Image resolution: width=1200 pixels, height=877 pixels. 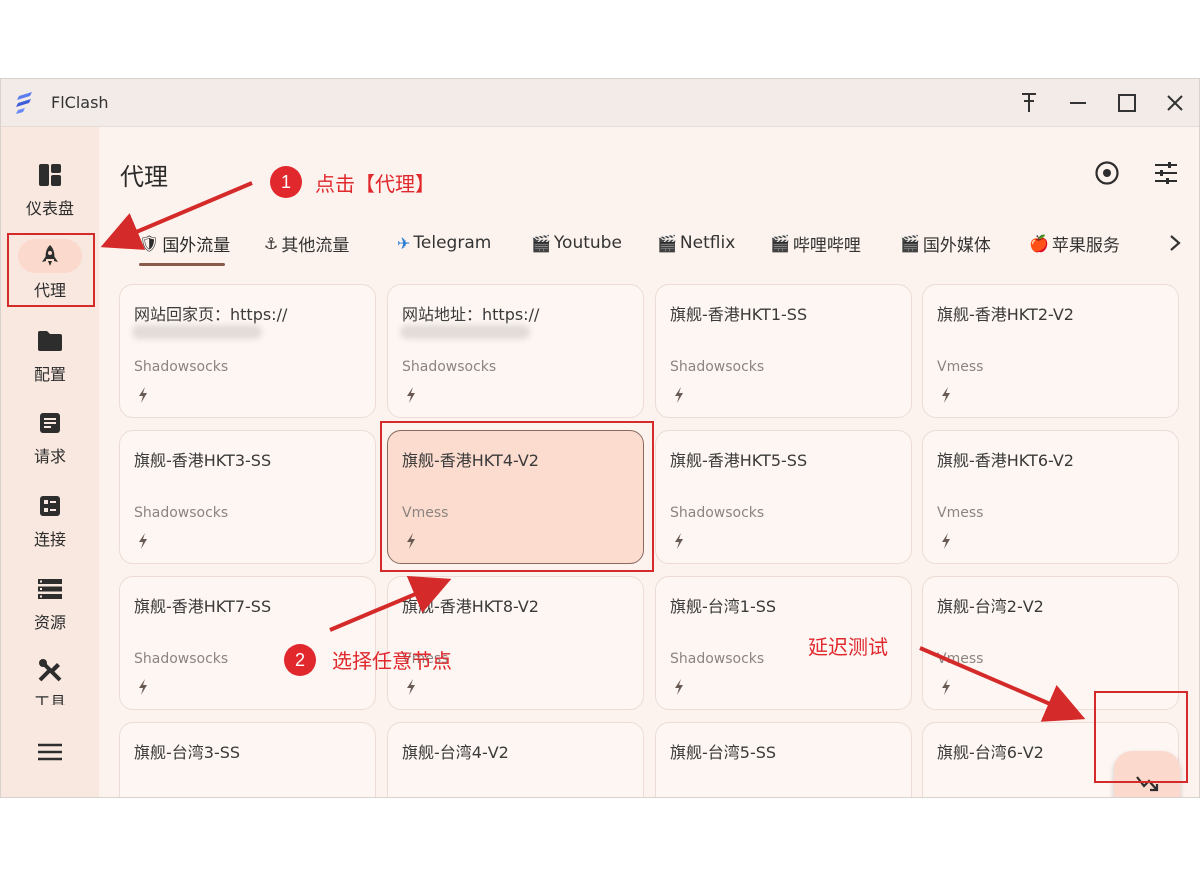 I want to click on proxy-name: 旗舰-台湾1-SS, so click(x=723, y=606).